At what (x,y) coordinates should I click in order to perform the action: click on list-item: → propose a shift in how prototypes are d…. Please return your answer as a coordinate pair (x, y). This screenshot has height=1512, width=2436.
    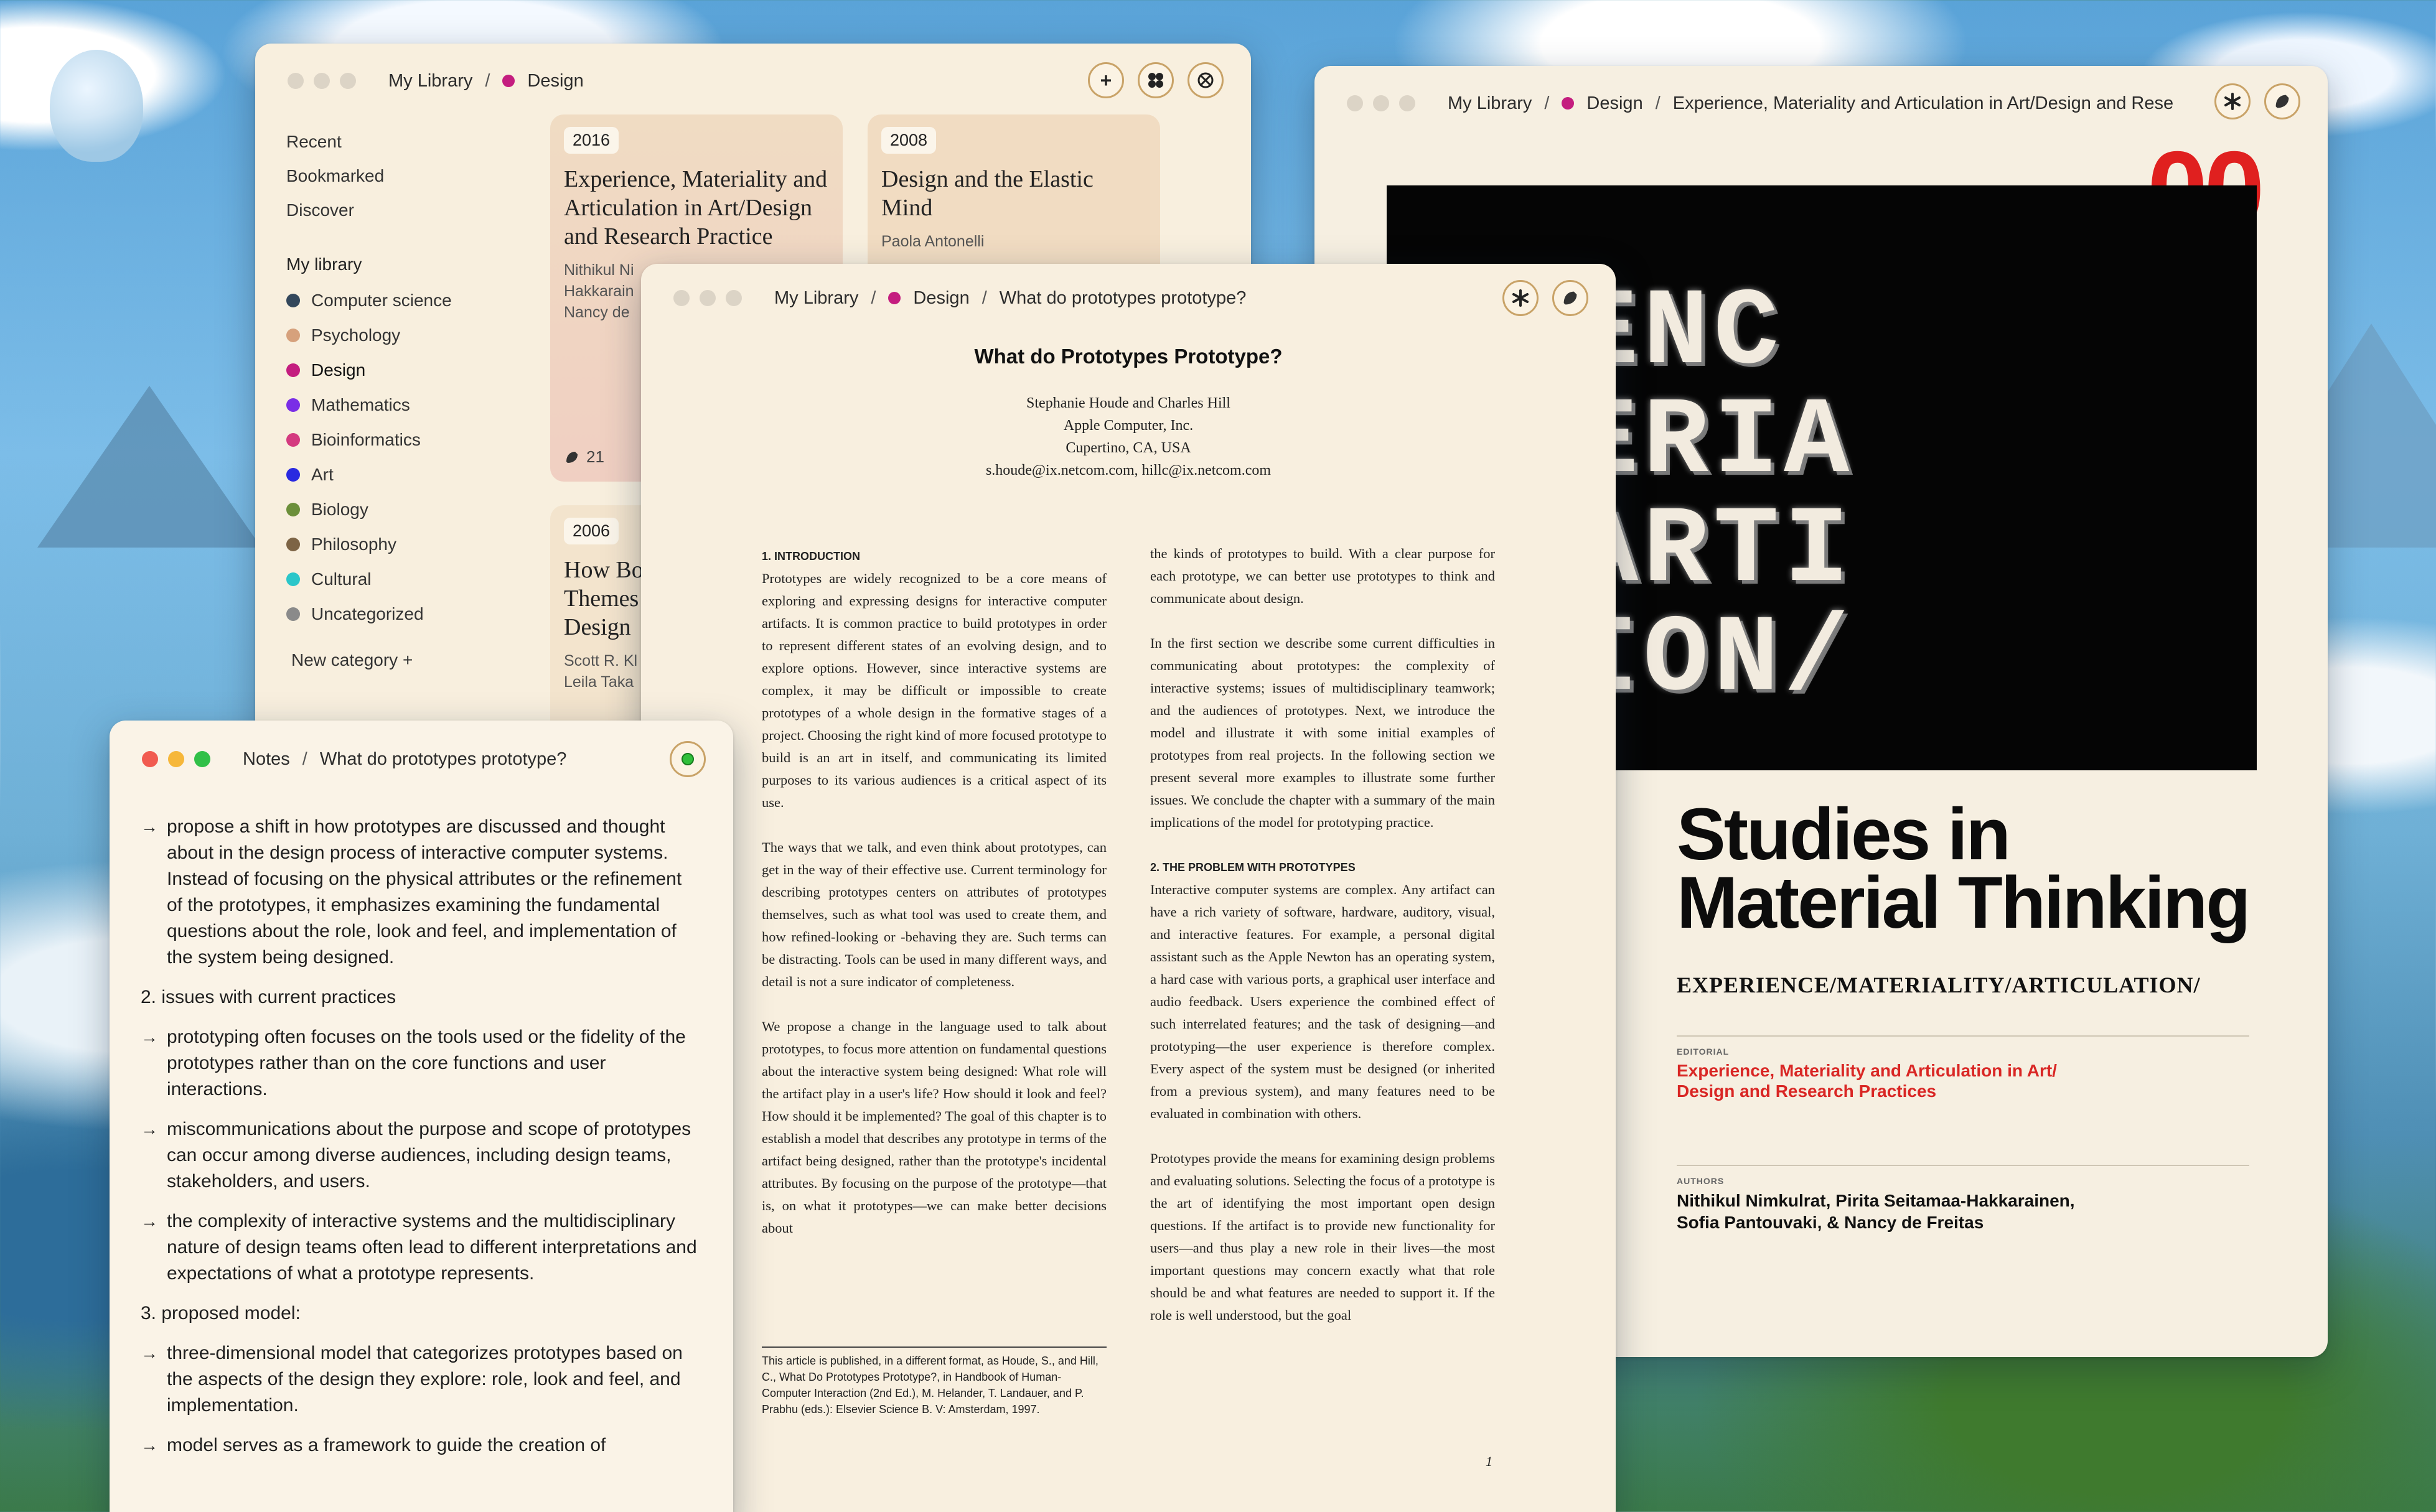
    Looking at the image, I should click on (421, 892).